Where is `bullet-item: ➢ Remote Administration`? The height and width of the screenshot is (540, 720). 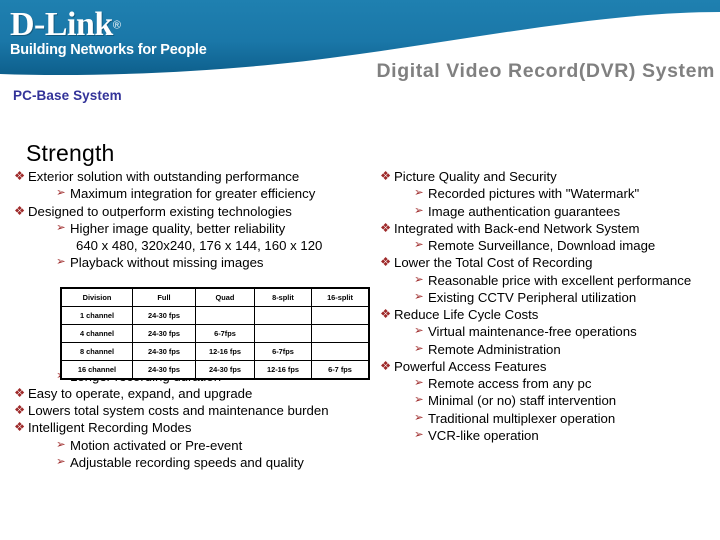 bullet-item: ➢ Remote Administration is located at coordinates (548, 349).